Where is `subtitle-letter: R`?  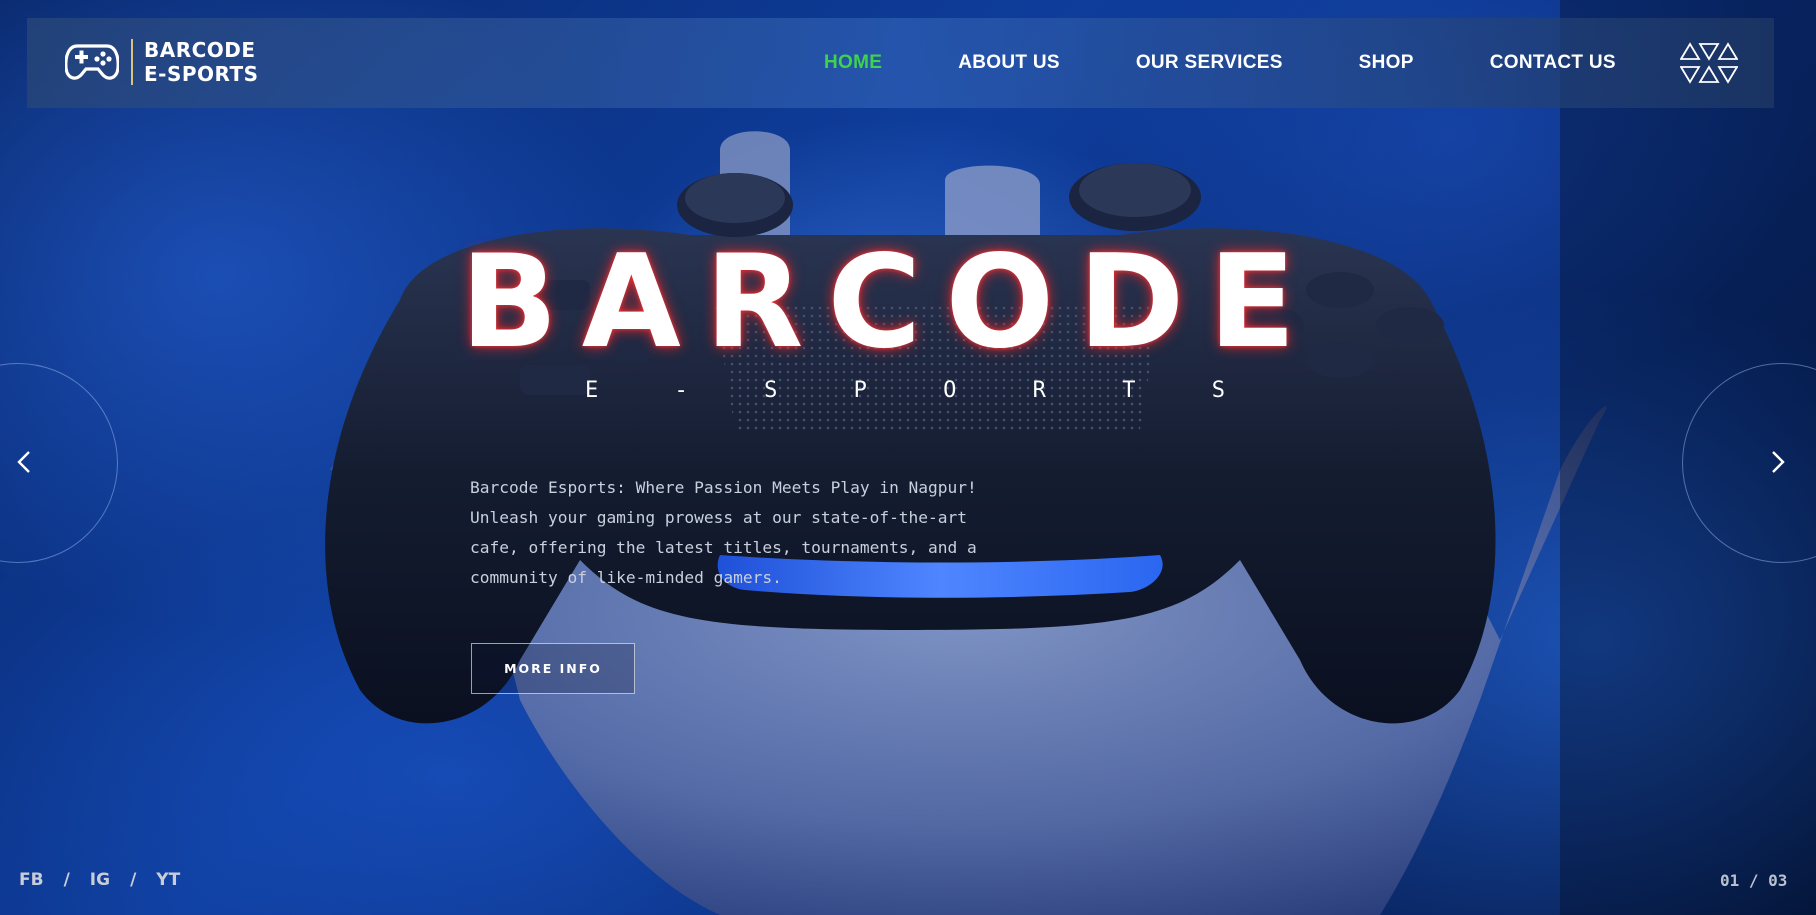
subtitle-letter: R is located at coordinates (1039, 390).